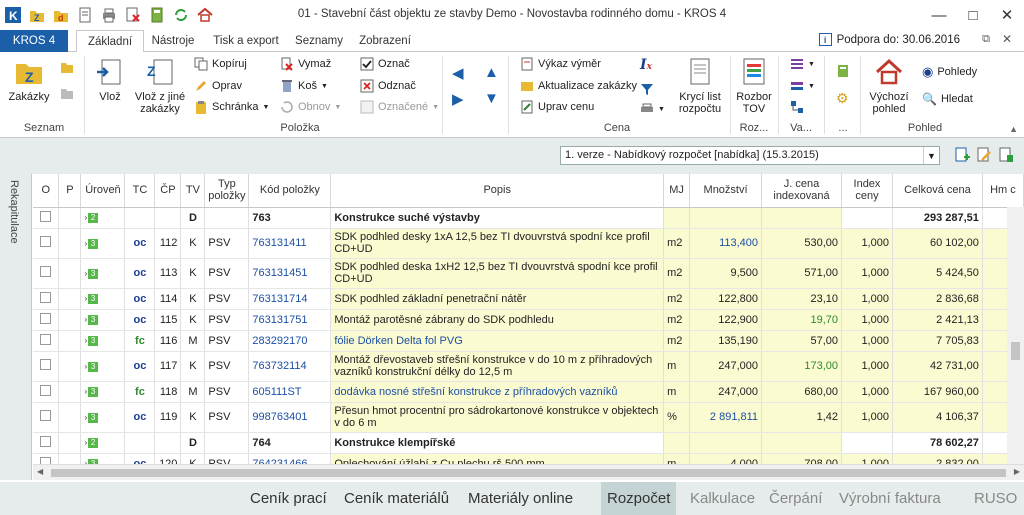 Image resolution: width=1024 pixels, height=515 pixels. I want to click on tab-tisk-export: Tisk a export, so click(246, 41).